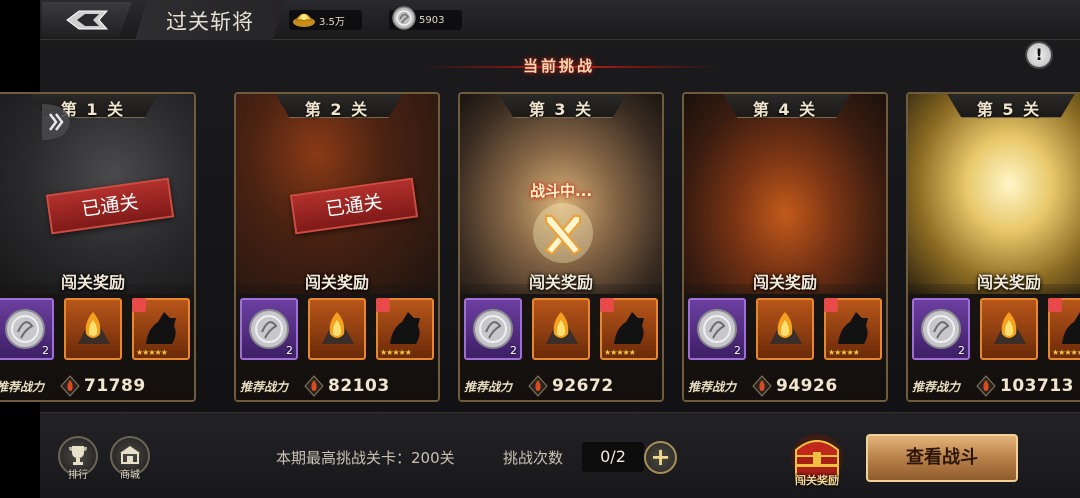  I want to click on stage-number-label: 第 5 关, so click(1009, 109).